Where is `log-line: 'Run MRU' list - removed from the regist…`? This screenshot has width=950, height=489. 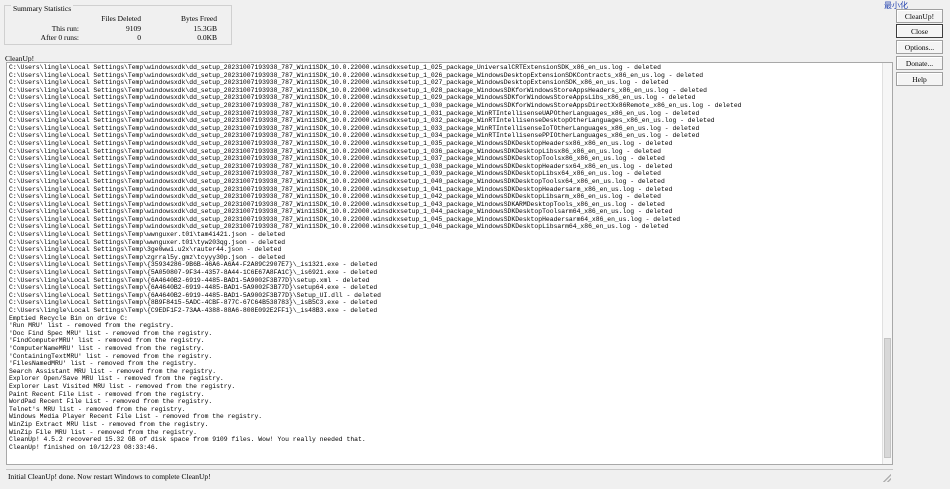 log-line: 'Run MRU' list - removed from the regist… is located at coordinates (91, 326).